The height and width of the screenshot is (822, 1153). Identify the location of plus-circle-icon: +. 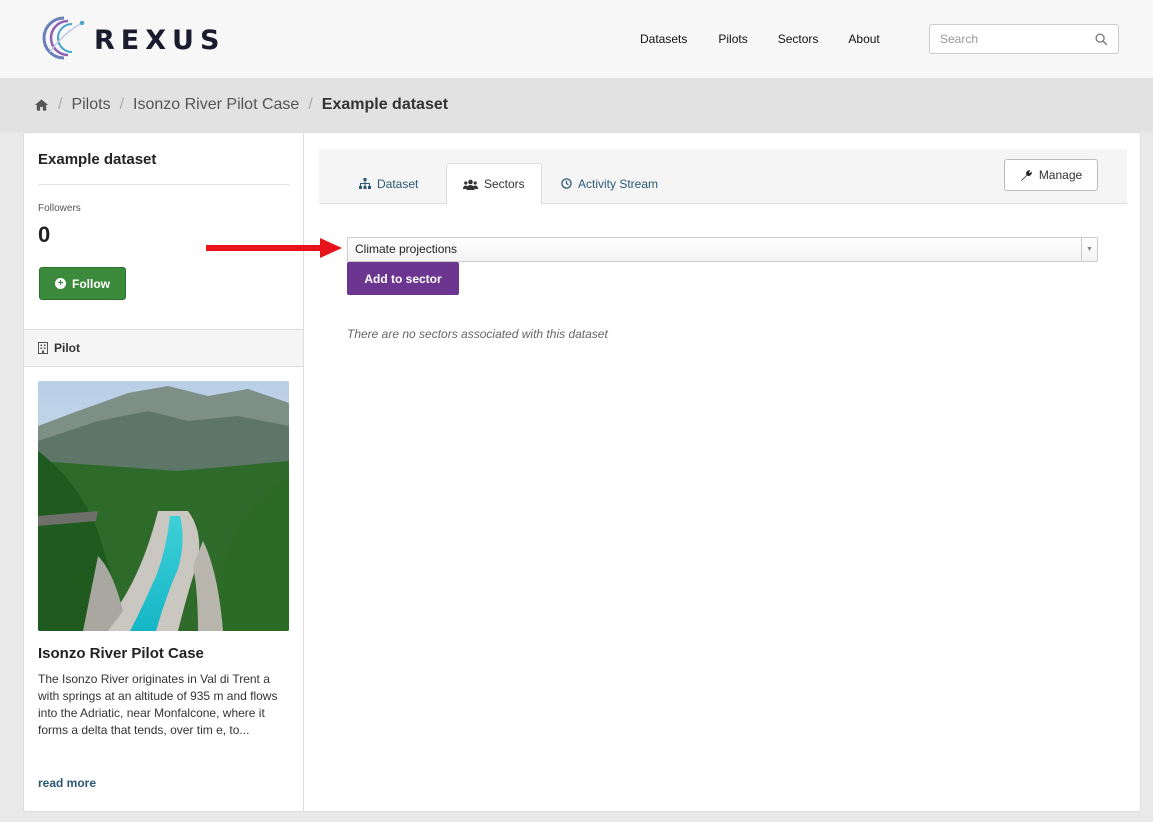
(60, 283).